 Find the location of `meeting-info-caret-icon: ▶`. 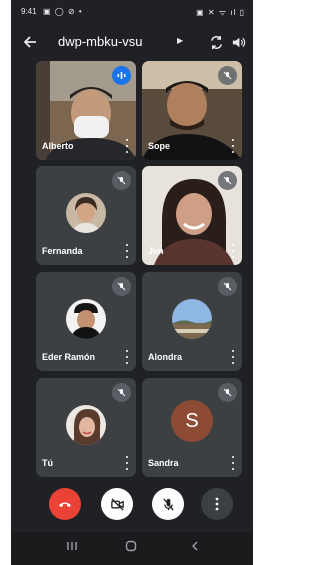

meeting-info-caret-icon: ▶ is located at coordinates (180, 40).